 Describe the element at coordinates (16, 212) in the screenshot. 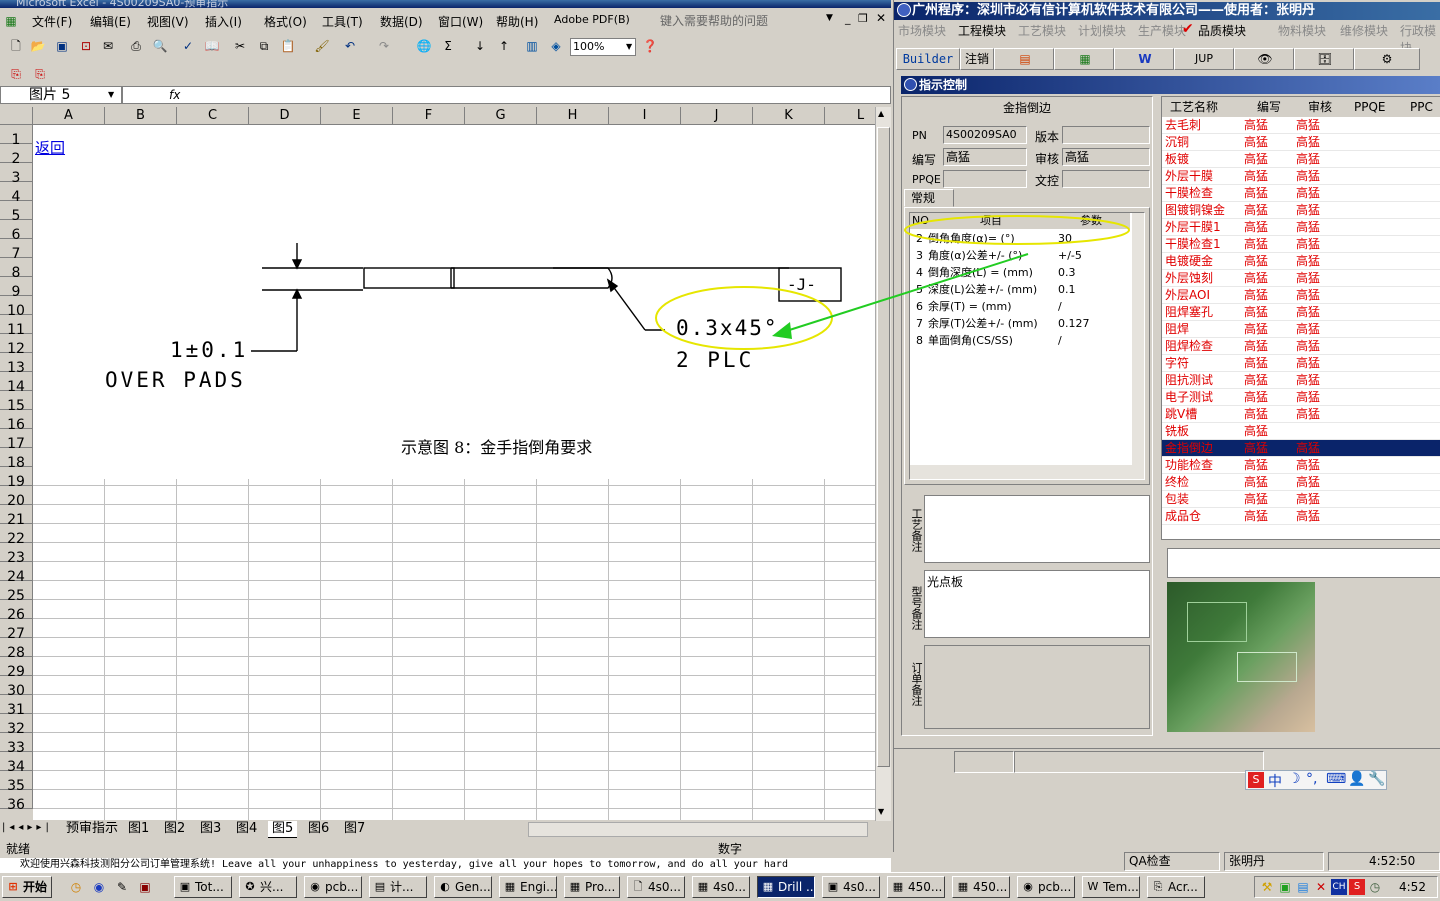

I see `row-header-5: 5` at that location.